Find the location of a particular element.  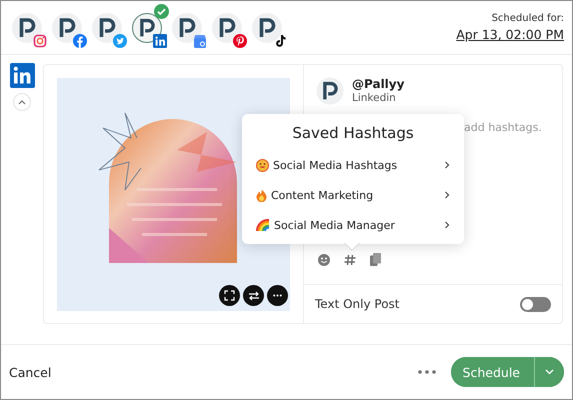

pinterest-badge-icon is located at coordinates (240, 41).